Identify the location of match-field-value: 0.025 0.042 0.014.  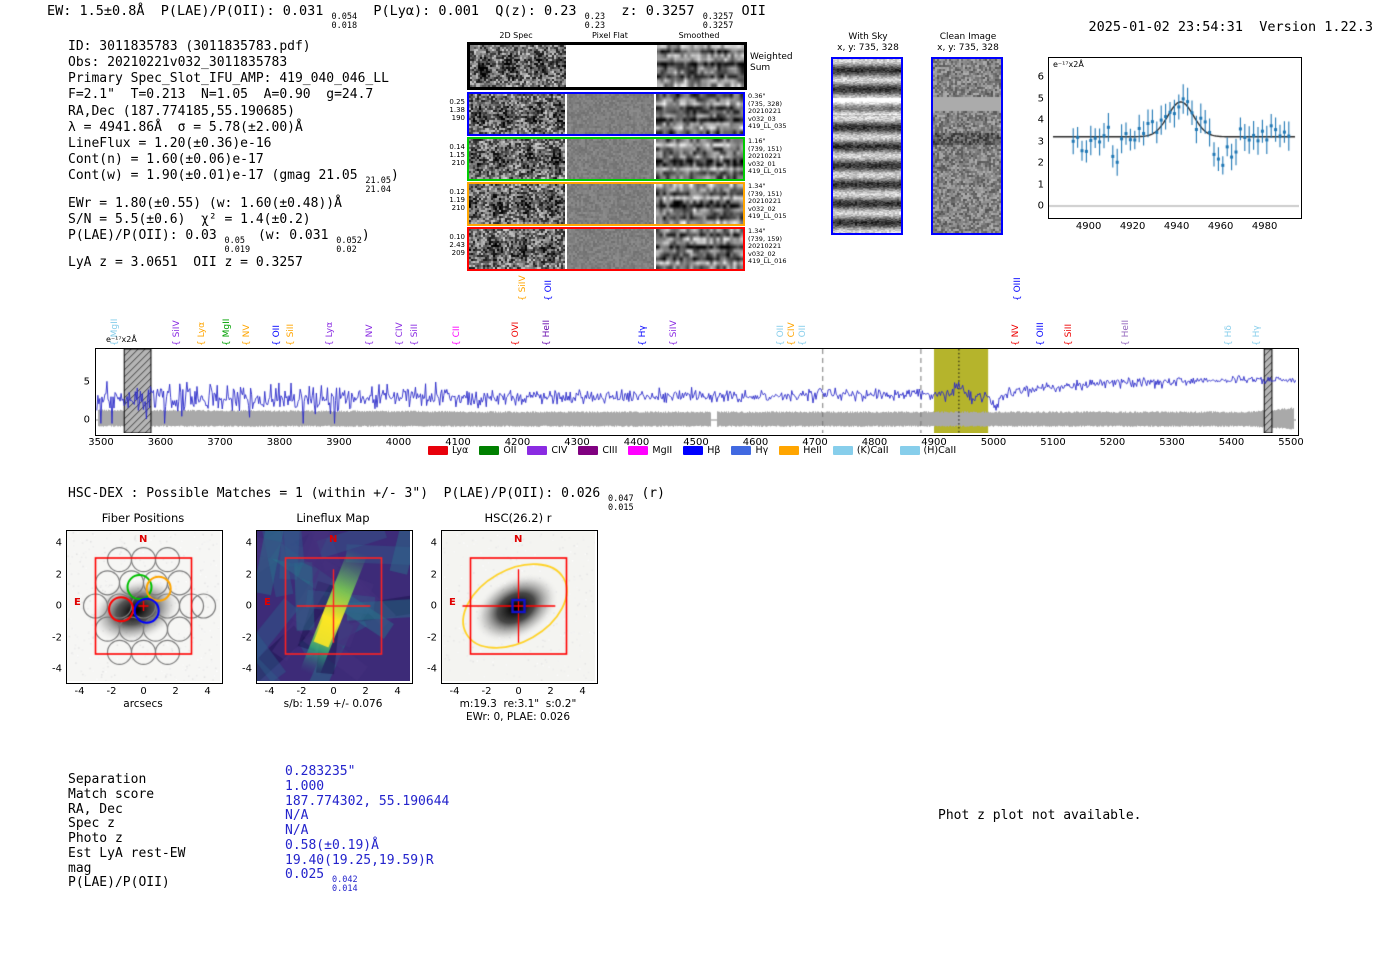
(321, 881).